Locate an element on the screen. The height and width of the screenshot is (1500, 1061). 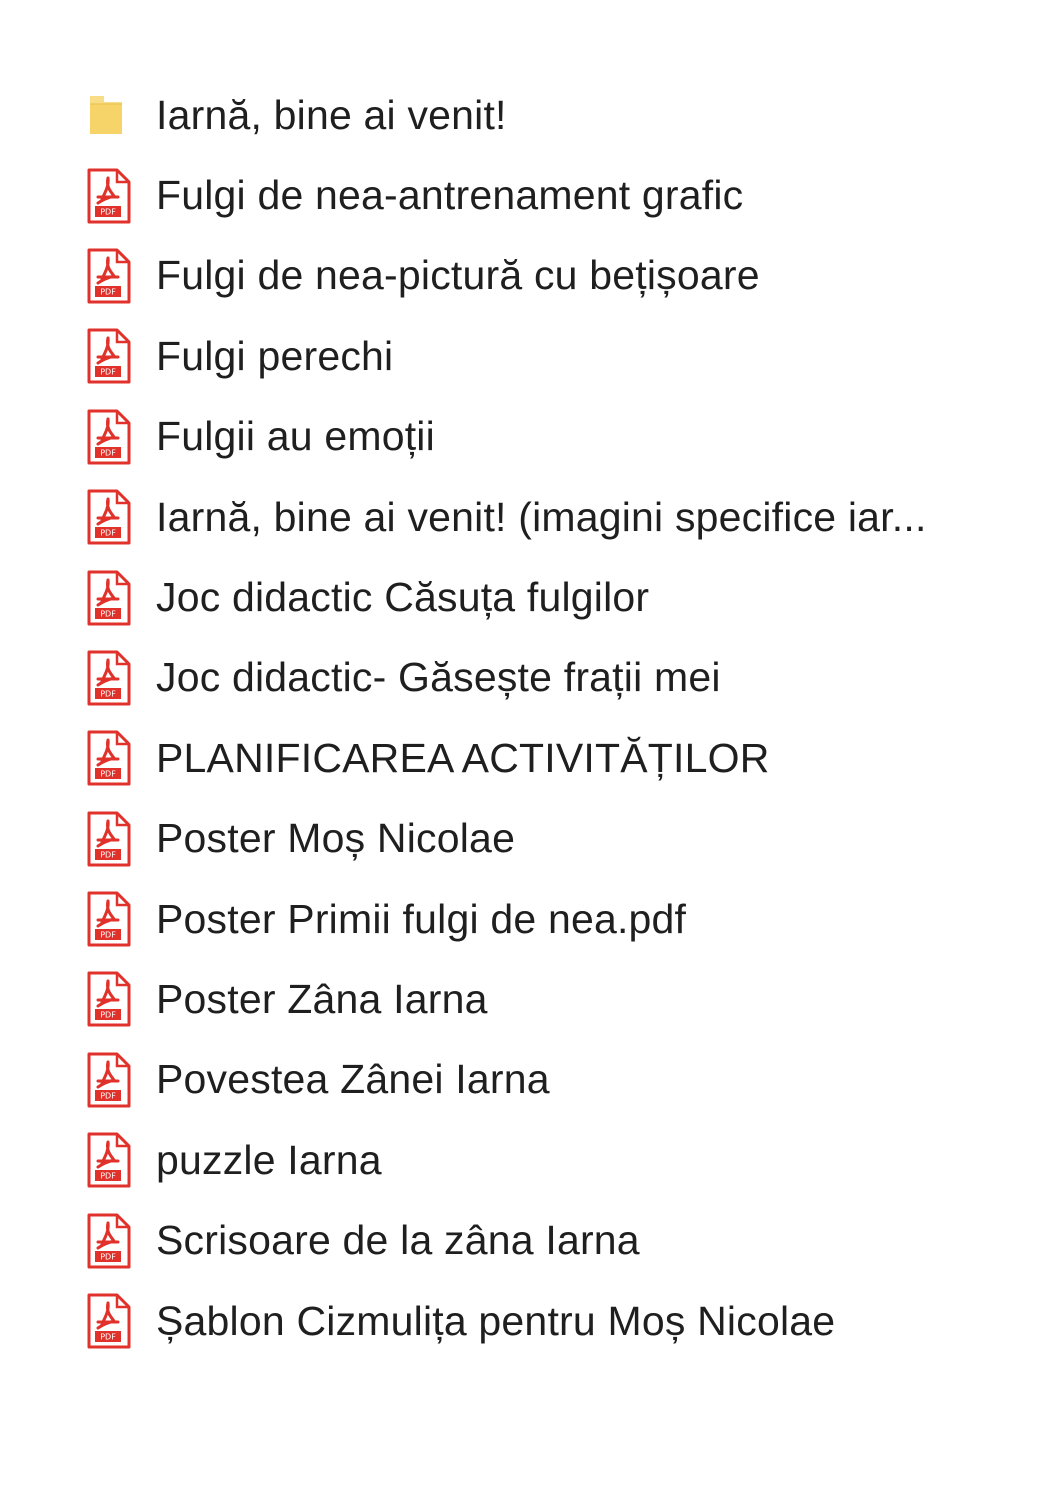
list-item: PDF Fulgi de nea-pictură cu bețișoare is located at coordinates (549, 276).